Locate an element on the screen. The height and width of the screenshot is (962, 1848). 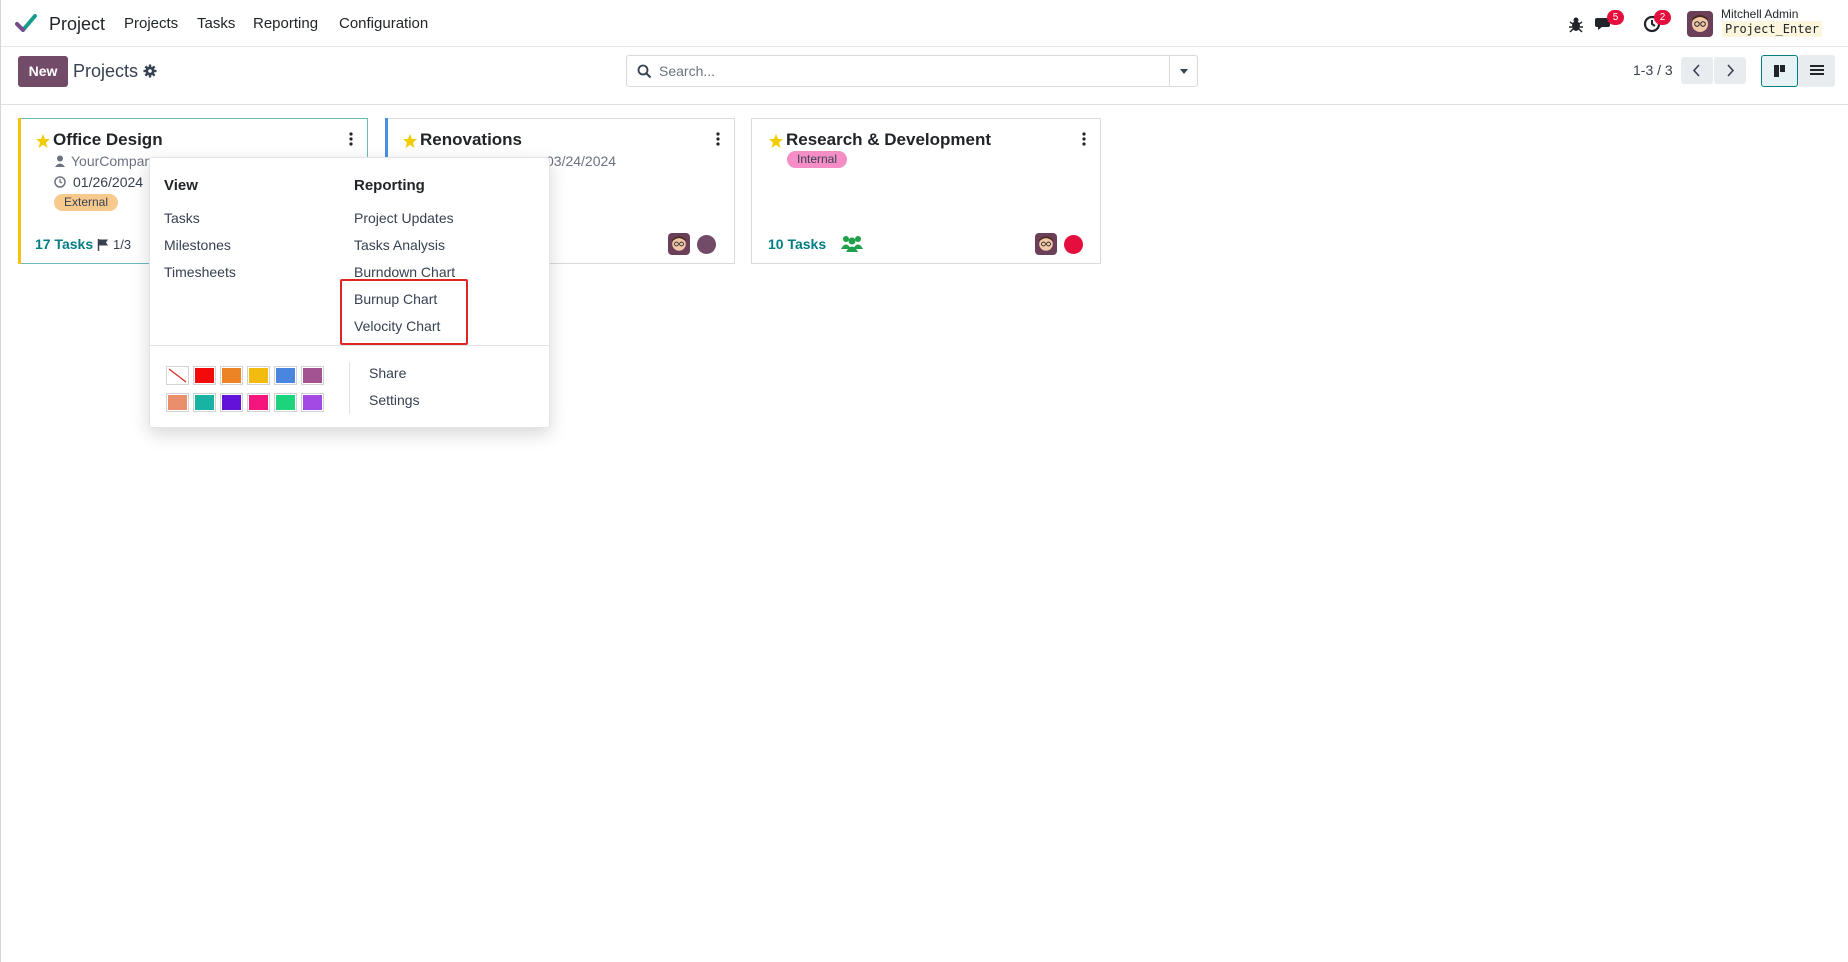
app-brand: Project is located at coordinates (60, 24).